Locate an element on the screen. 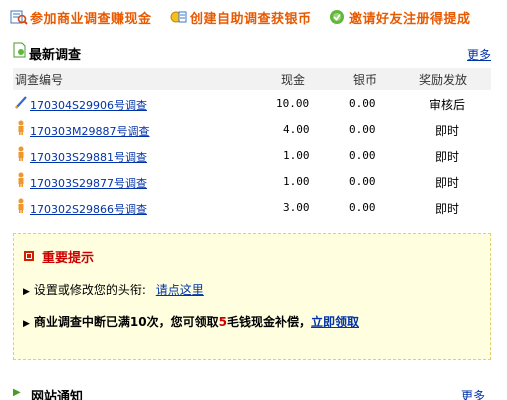 Image resolution: width=507 pixels, height=400 pixels. column-header-payout: 奖励发放 is located at coordinates (443, 80).